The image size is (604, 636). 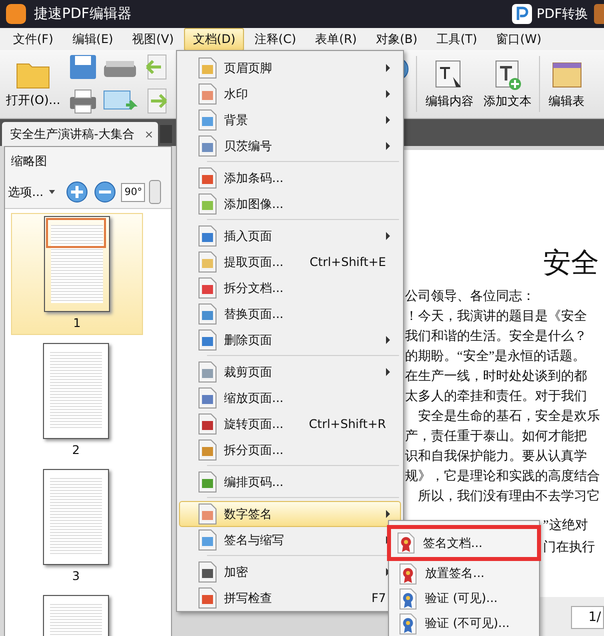 I want to click on menu-item: 数字签名, so click(x=290, y=514).